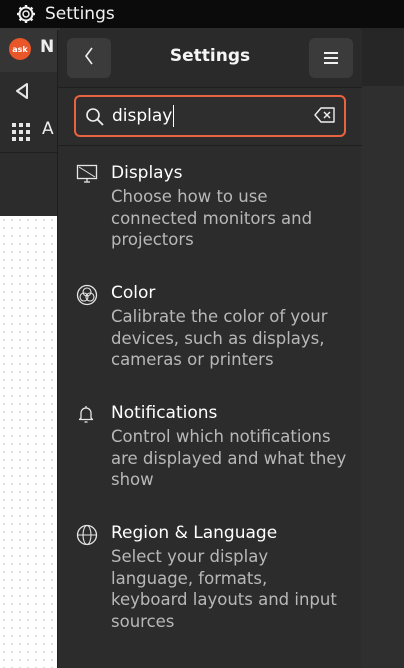  I want to click on menu-button, so click(331, 58).